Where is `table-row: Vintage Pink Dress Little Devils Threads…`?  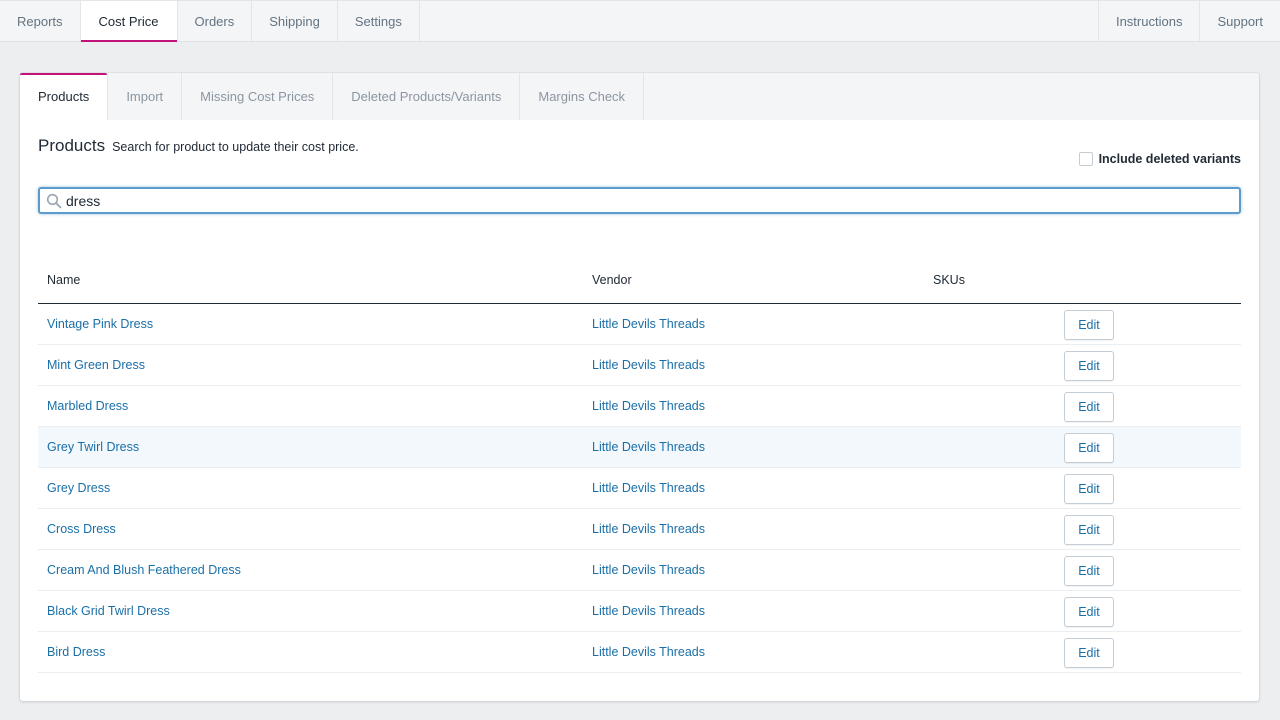 table-row: Vintage Pink Dress Little Devils Threads… is located at coordinates (639, 324).